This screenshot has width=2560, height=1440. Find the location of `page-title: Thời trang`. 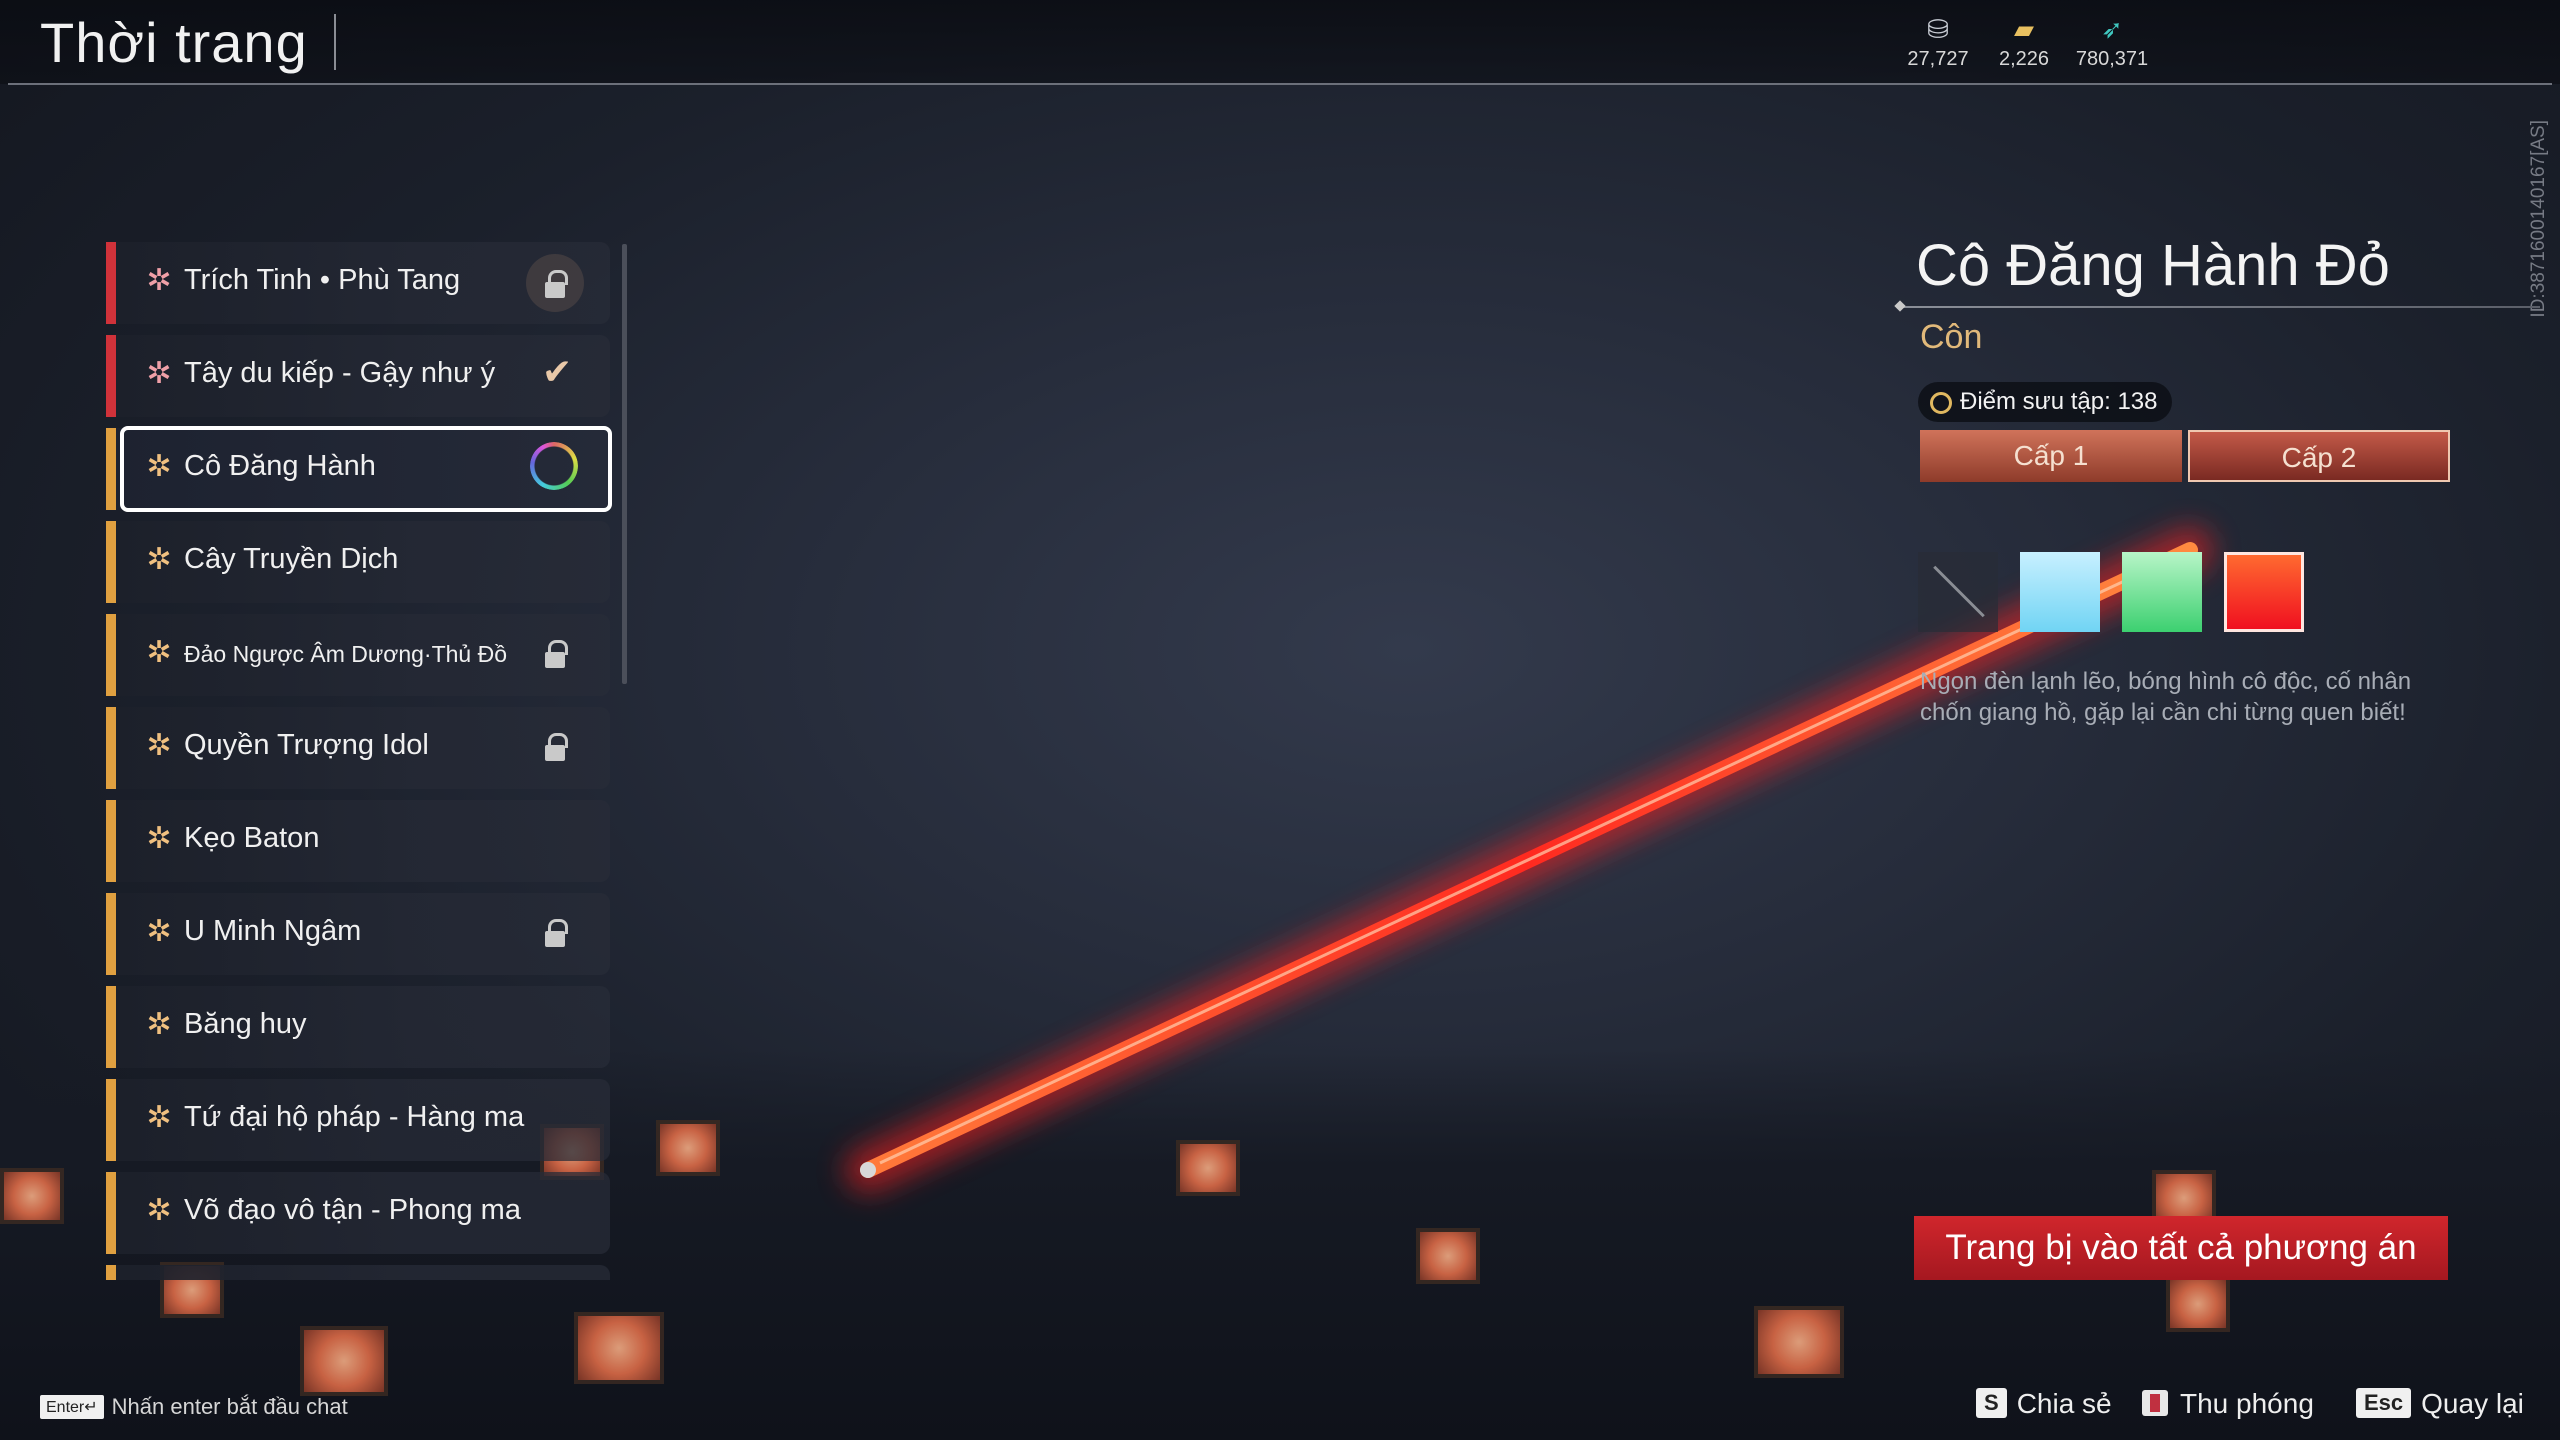

page-title: Thời trang is located at coordinates (174, 42).